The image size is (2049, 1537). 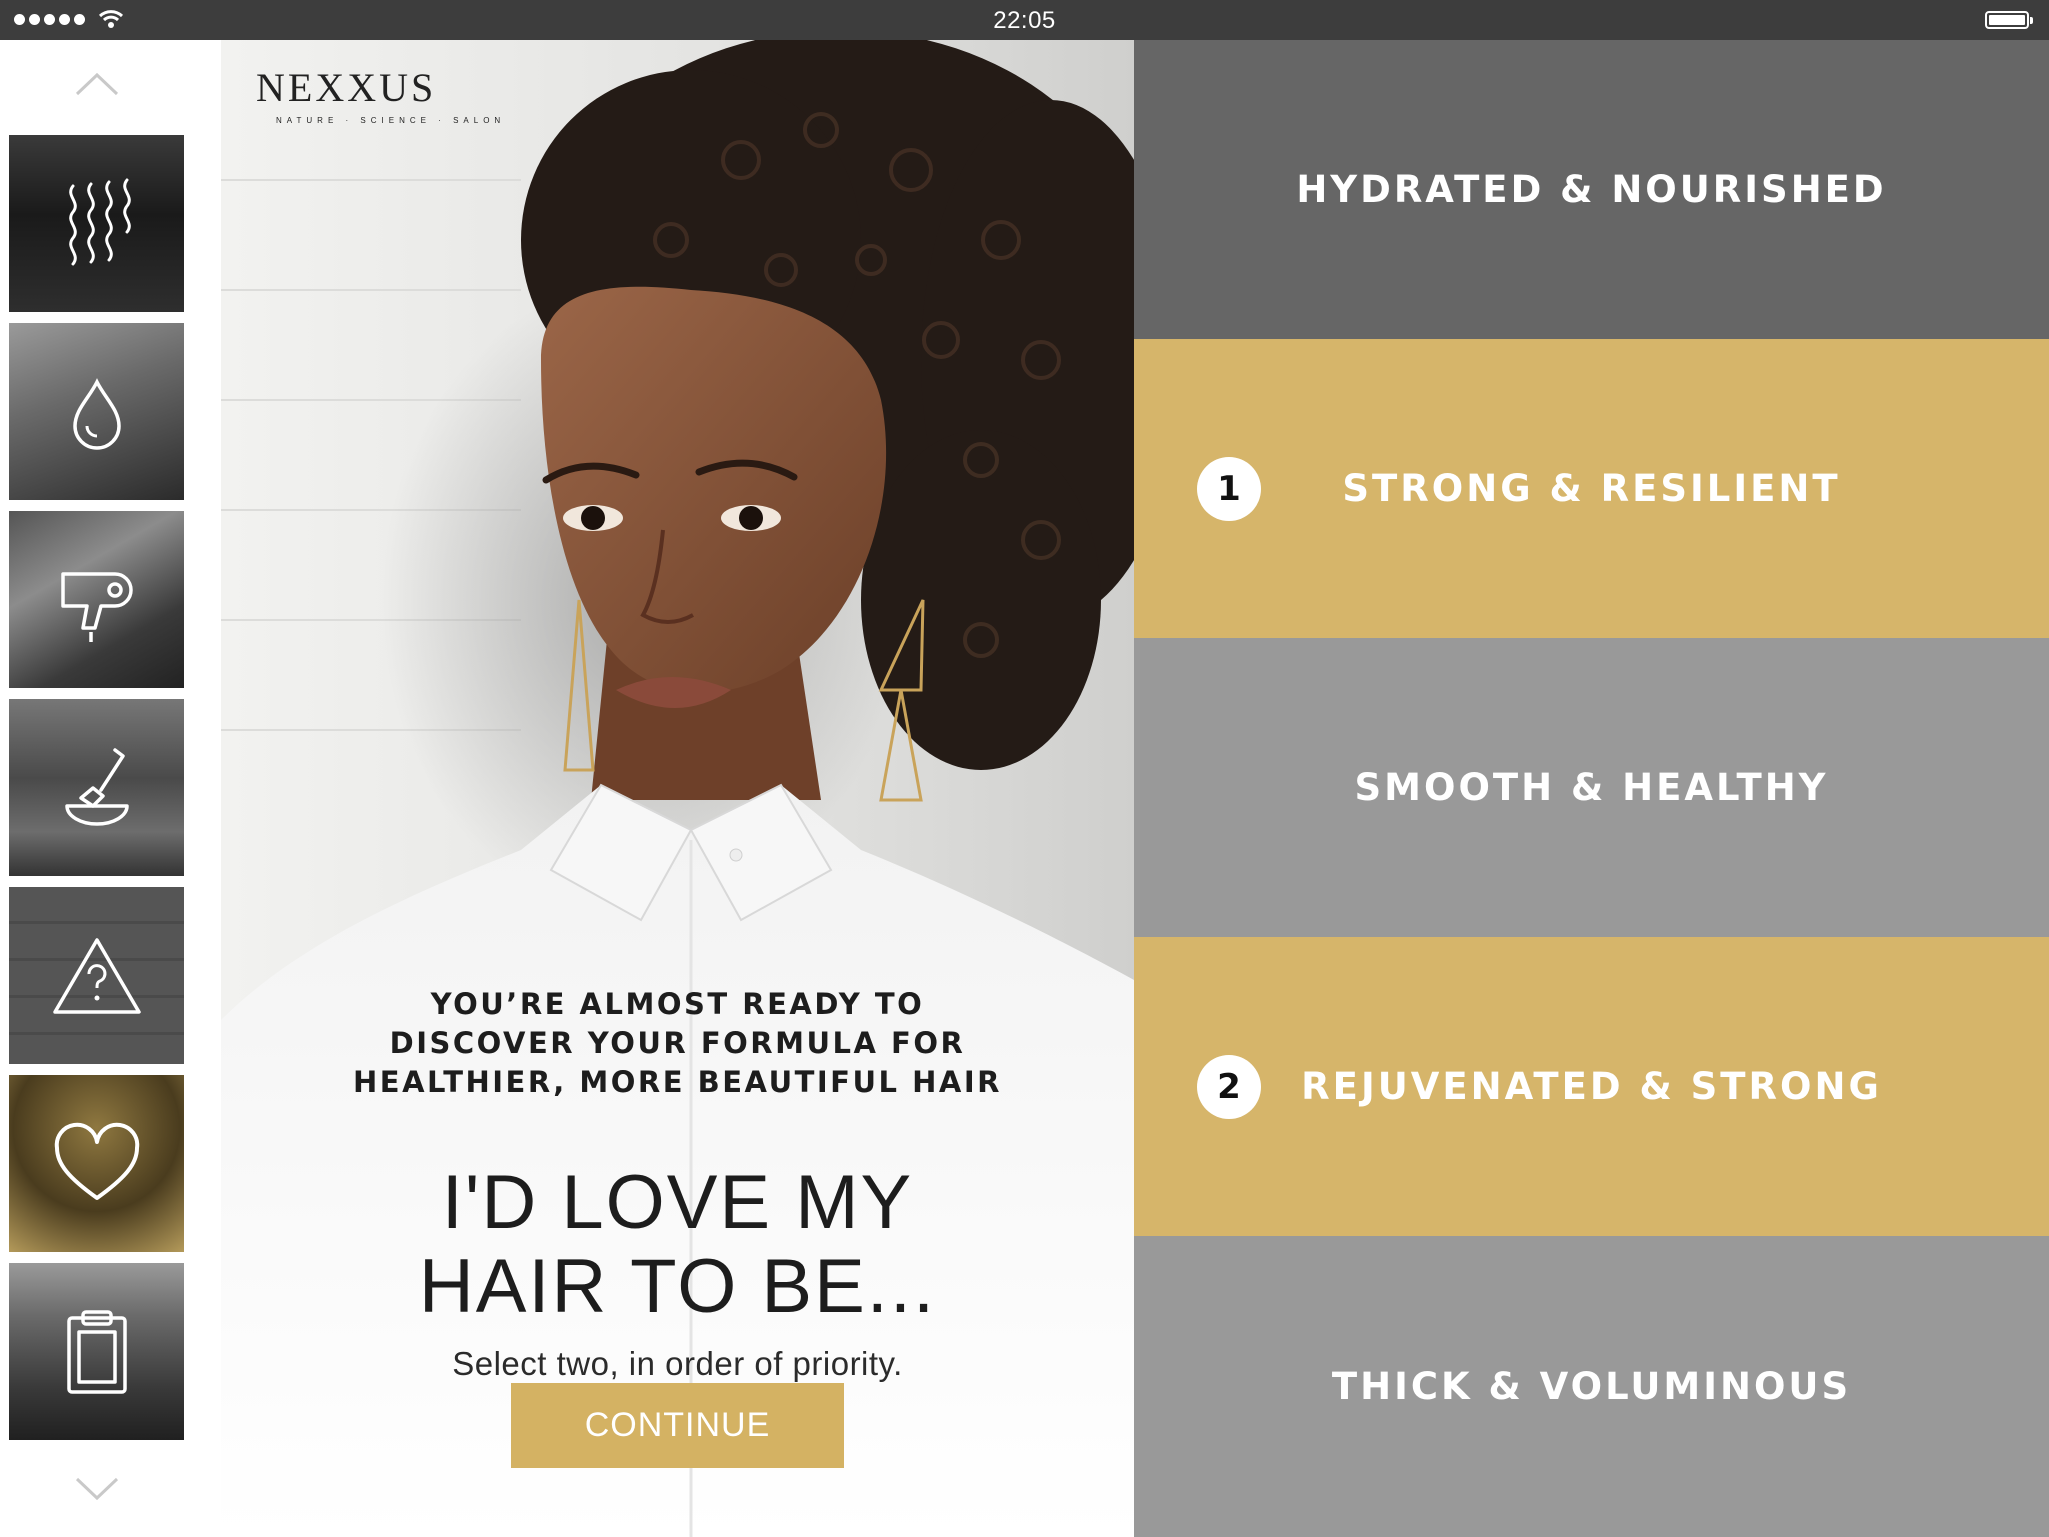 What do you see at coordinates (677, 1004) in the screenshot?
I see `intro-line: YOU’RE ALMOST READY TO` at bounding box center [677, 1004].